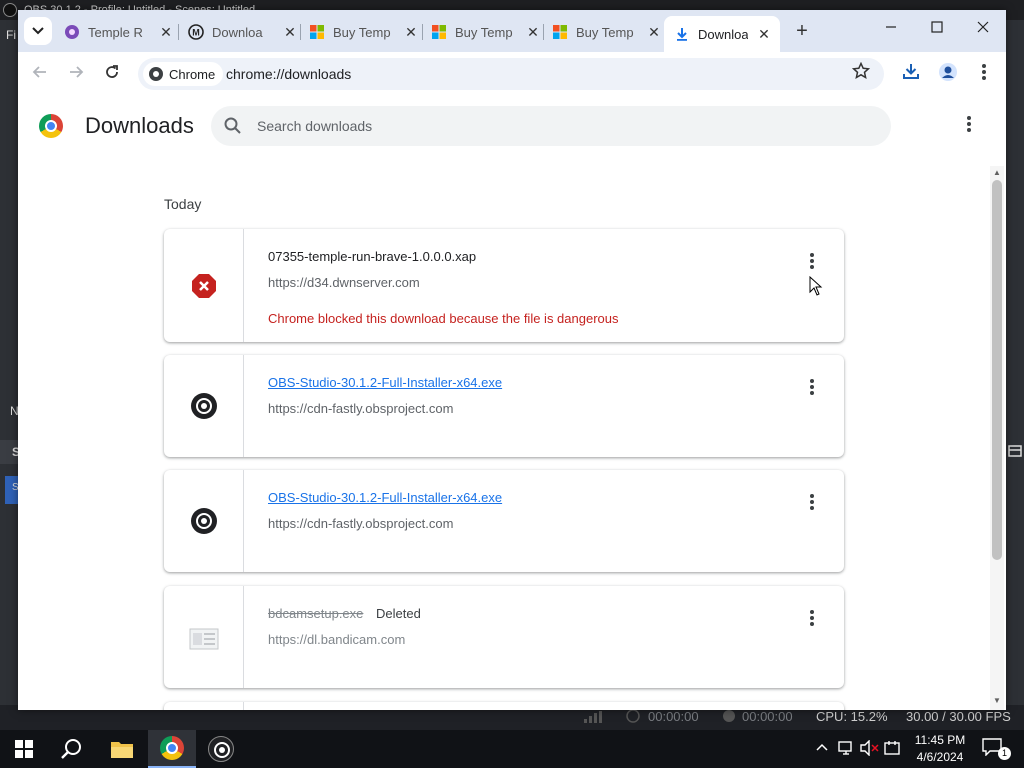 Image resolution: width=1024 pixels, height=768 pixels. I want to click on tab-buy-temple-3: Buy Temp ✕, so click(608, 32).